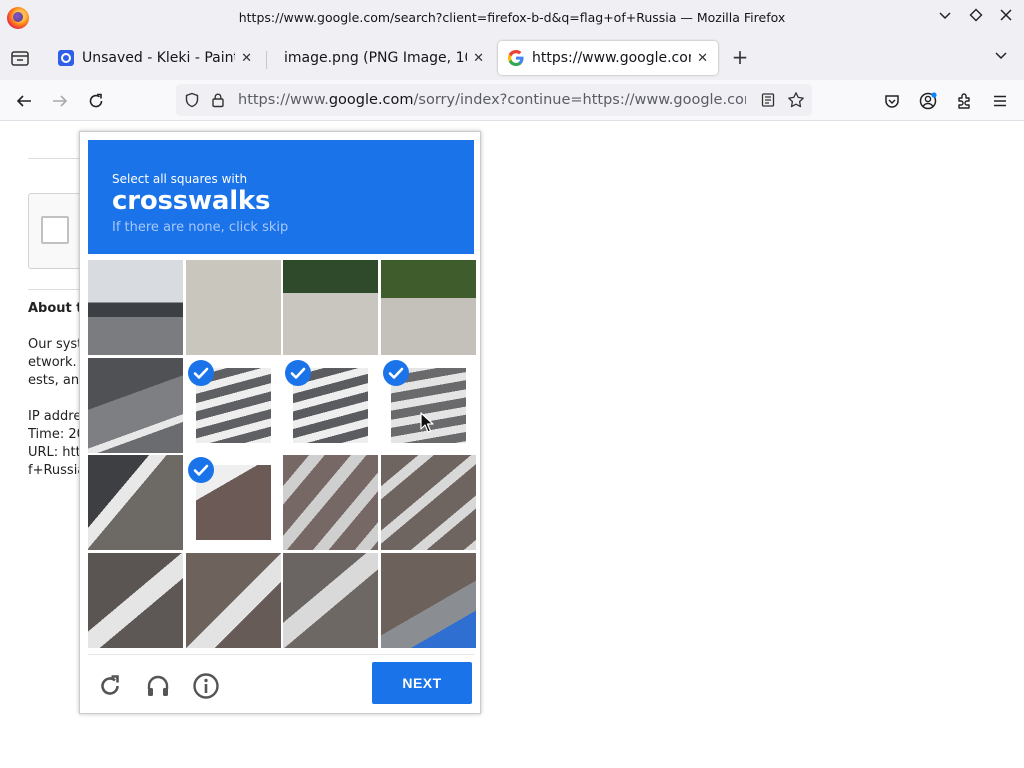 The image size is (1024, 768). I want to click on audio-challenge-headphones-icon, so click(158, 686).